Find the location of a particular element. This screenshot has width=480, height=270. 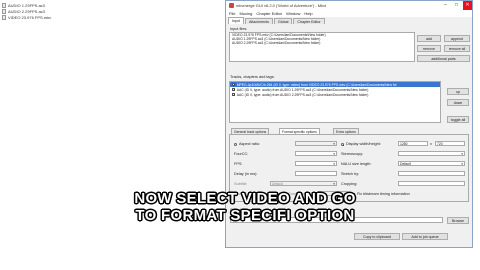

append-button: append is located at coordinates (457, 38).